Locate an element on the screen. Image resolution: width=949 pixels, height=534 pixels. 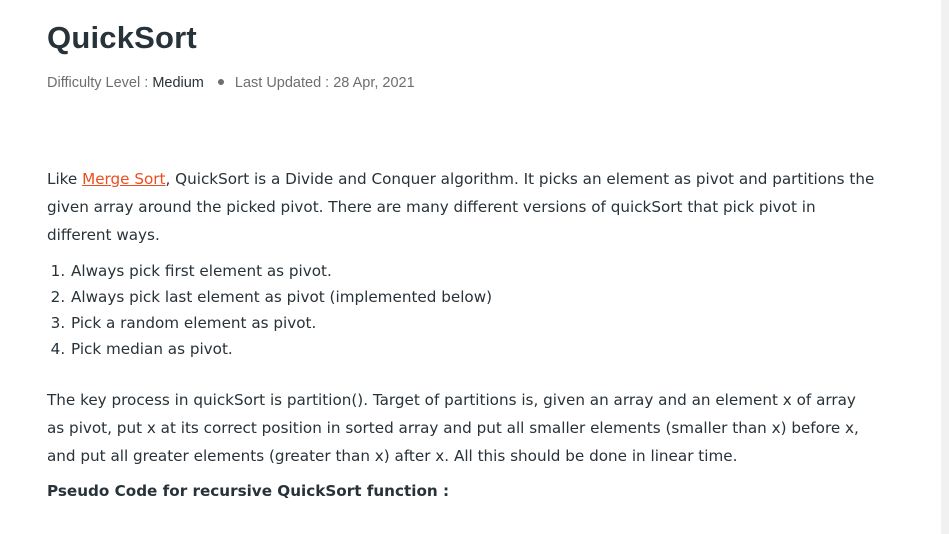
scrollbar is located at coordinates (945, 267).